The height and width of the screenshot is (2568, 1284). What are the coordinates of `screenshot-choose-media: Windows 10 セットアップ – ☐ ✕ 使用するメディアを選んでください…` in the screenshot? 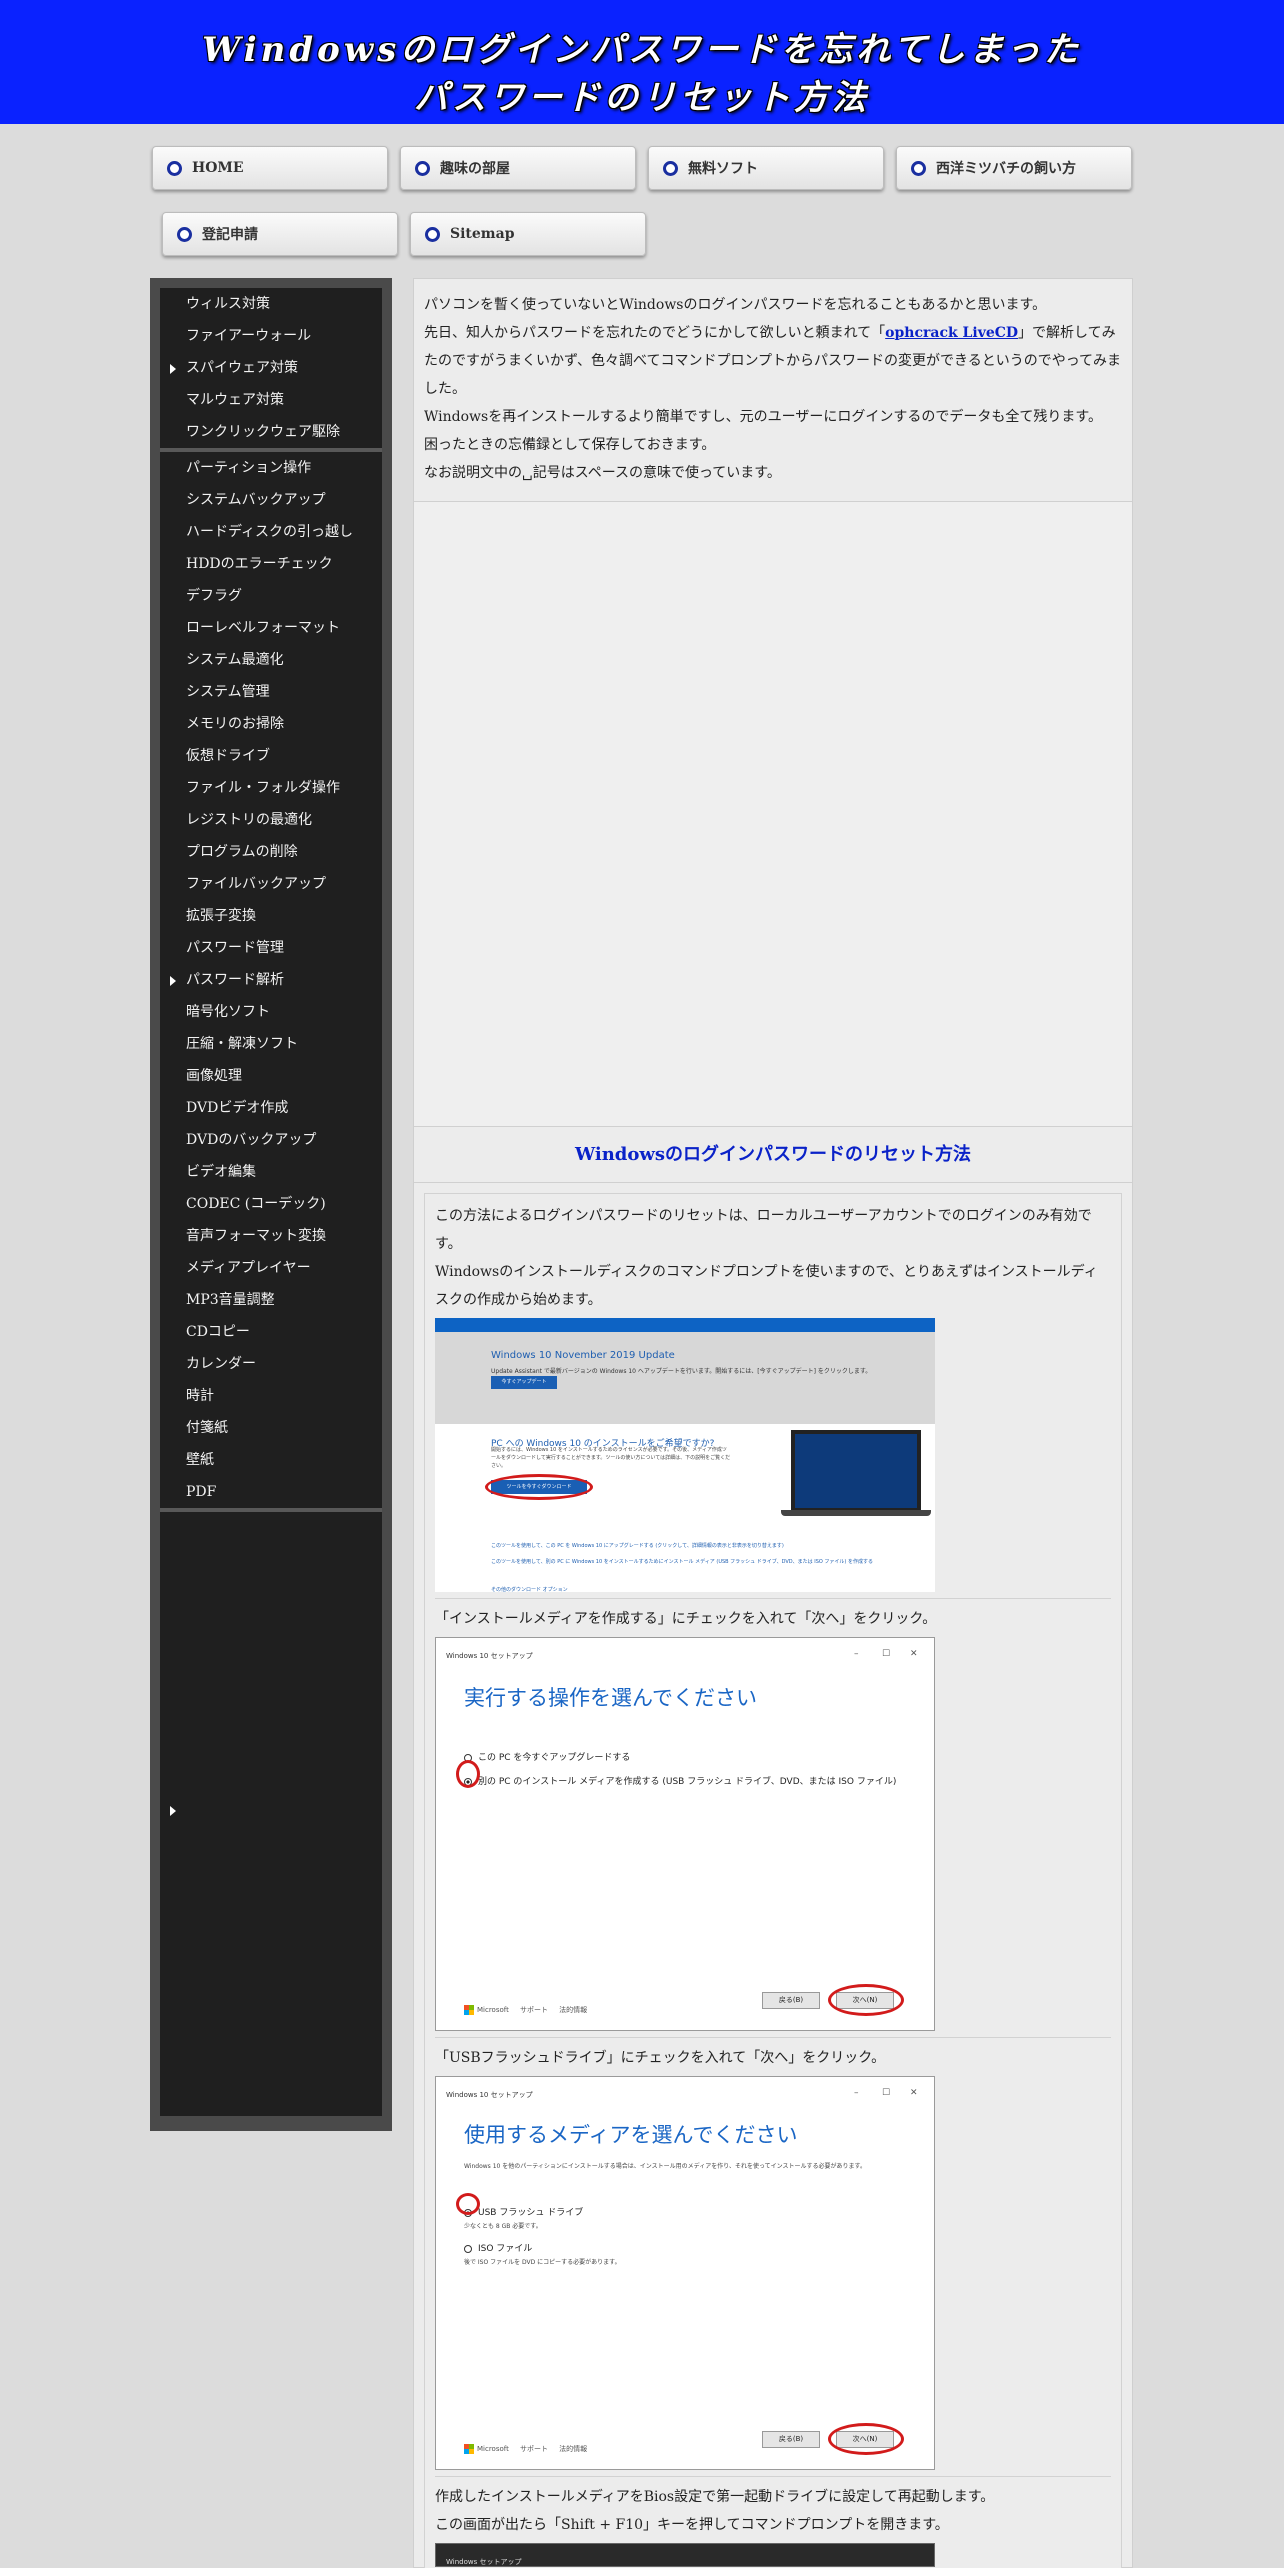 It's located at (685, 2273).